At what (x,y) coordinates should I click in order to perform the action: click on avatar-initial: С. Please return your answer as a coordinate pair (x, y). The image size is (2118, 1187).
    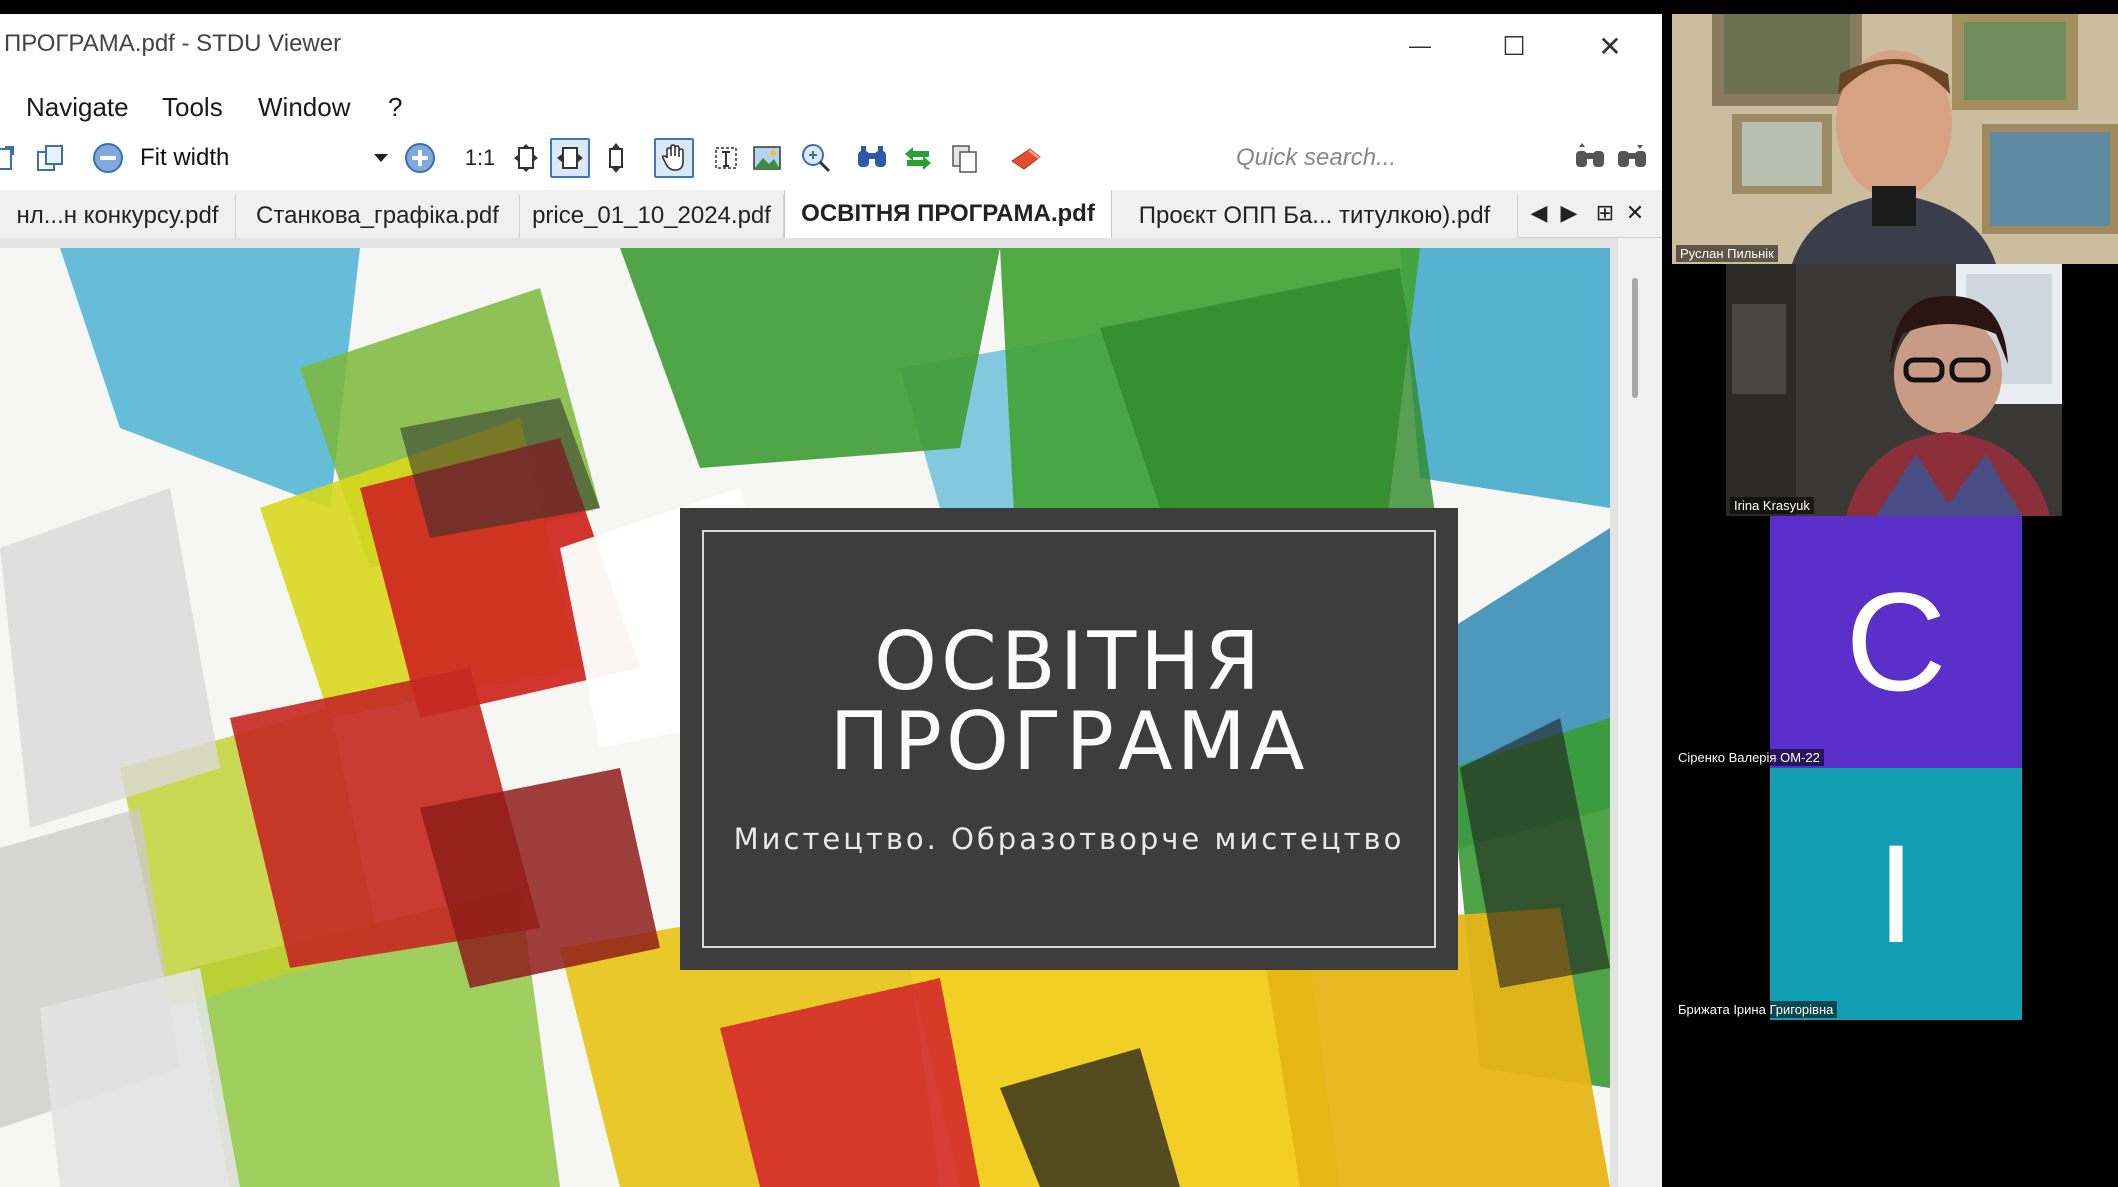
    Looking at the image, I should click on (1896, 641).